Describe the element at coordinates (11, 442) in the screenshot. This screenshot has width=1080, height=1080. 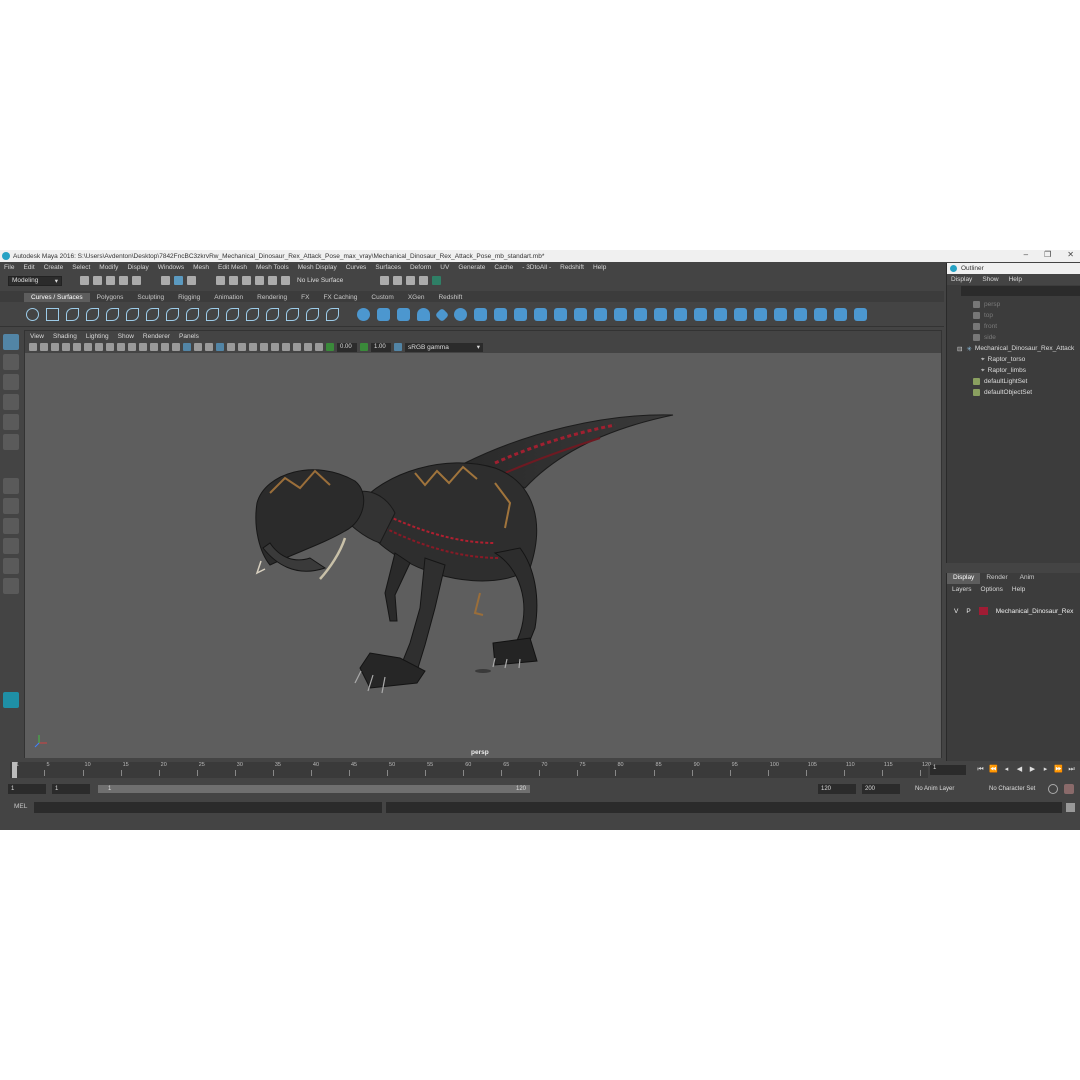
I see `scale-tool-icon` at that location.